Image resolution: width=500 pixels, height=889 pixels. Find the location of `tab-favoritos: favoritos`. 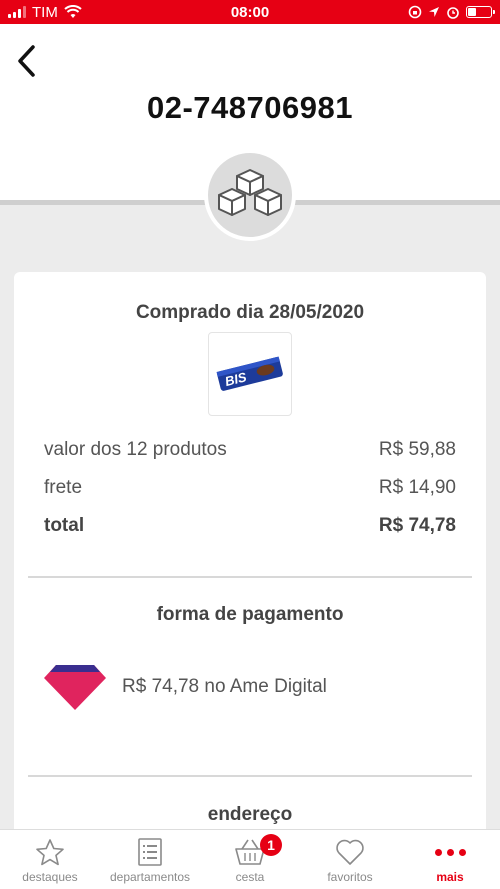

tab-favoritos: favoritos is located at coordinates (350, 857).